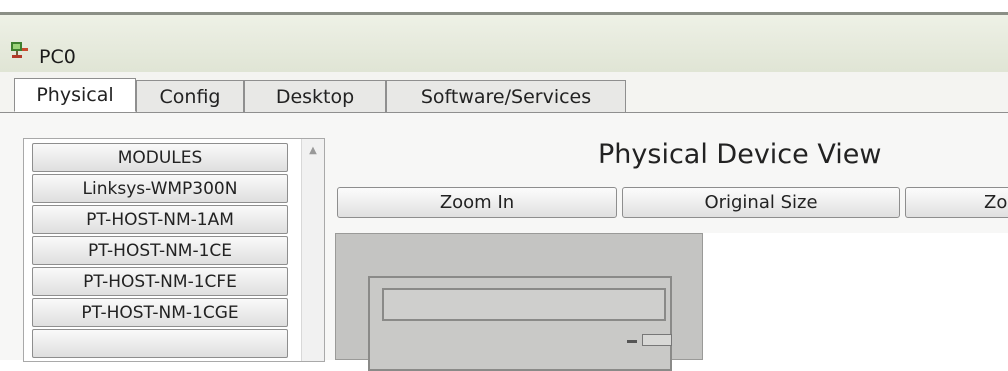  What do you see at coordinates (160, 343) in the screenshot?
I see `module-item-partial` at bounding box center [160, 343].